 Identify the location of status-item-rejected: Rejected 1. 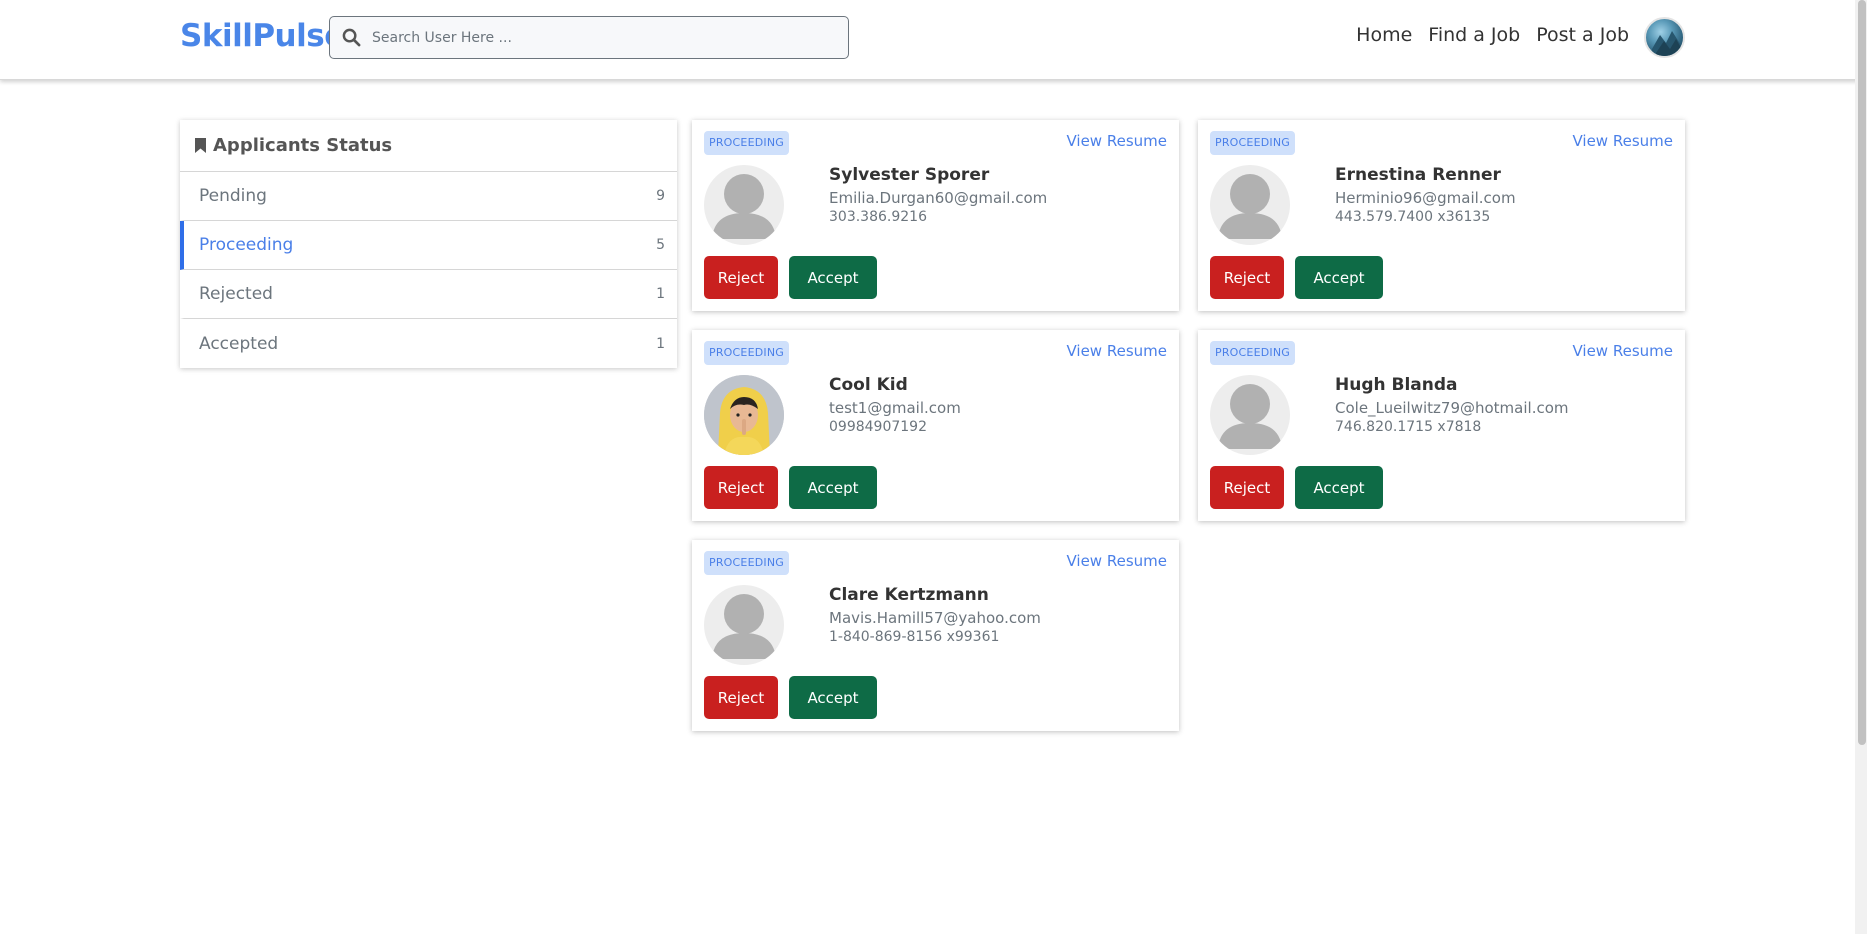
(428, 294).